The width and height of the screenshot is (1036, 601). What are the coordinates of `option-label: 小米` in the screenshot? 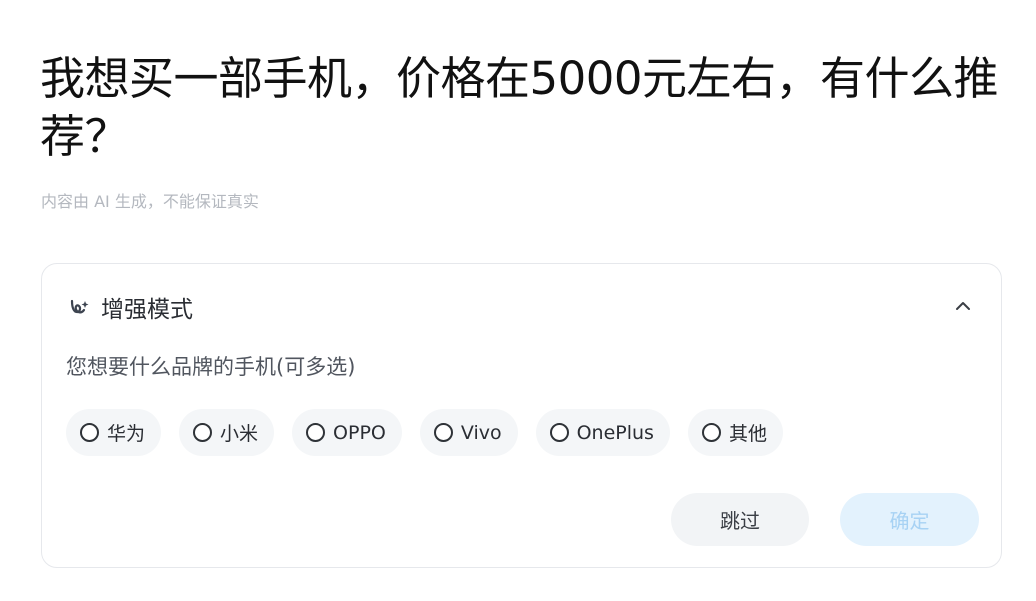 It's located at (239, 434).